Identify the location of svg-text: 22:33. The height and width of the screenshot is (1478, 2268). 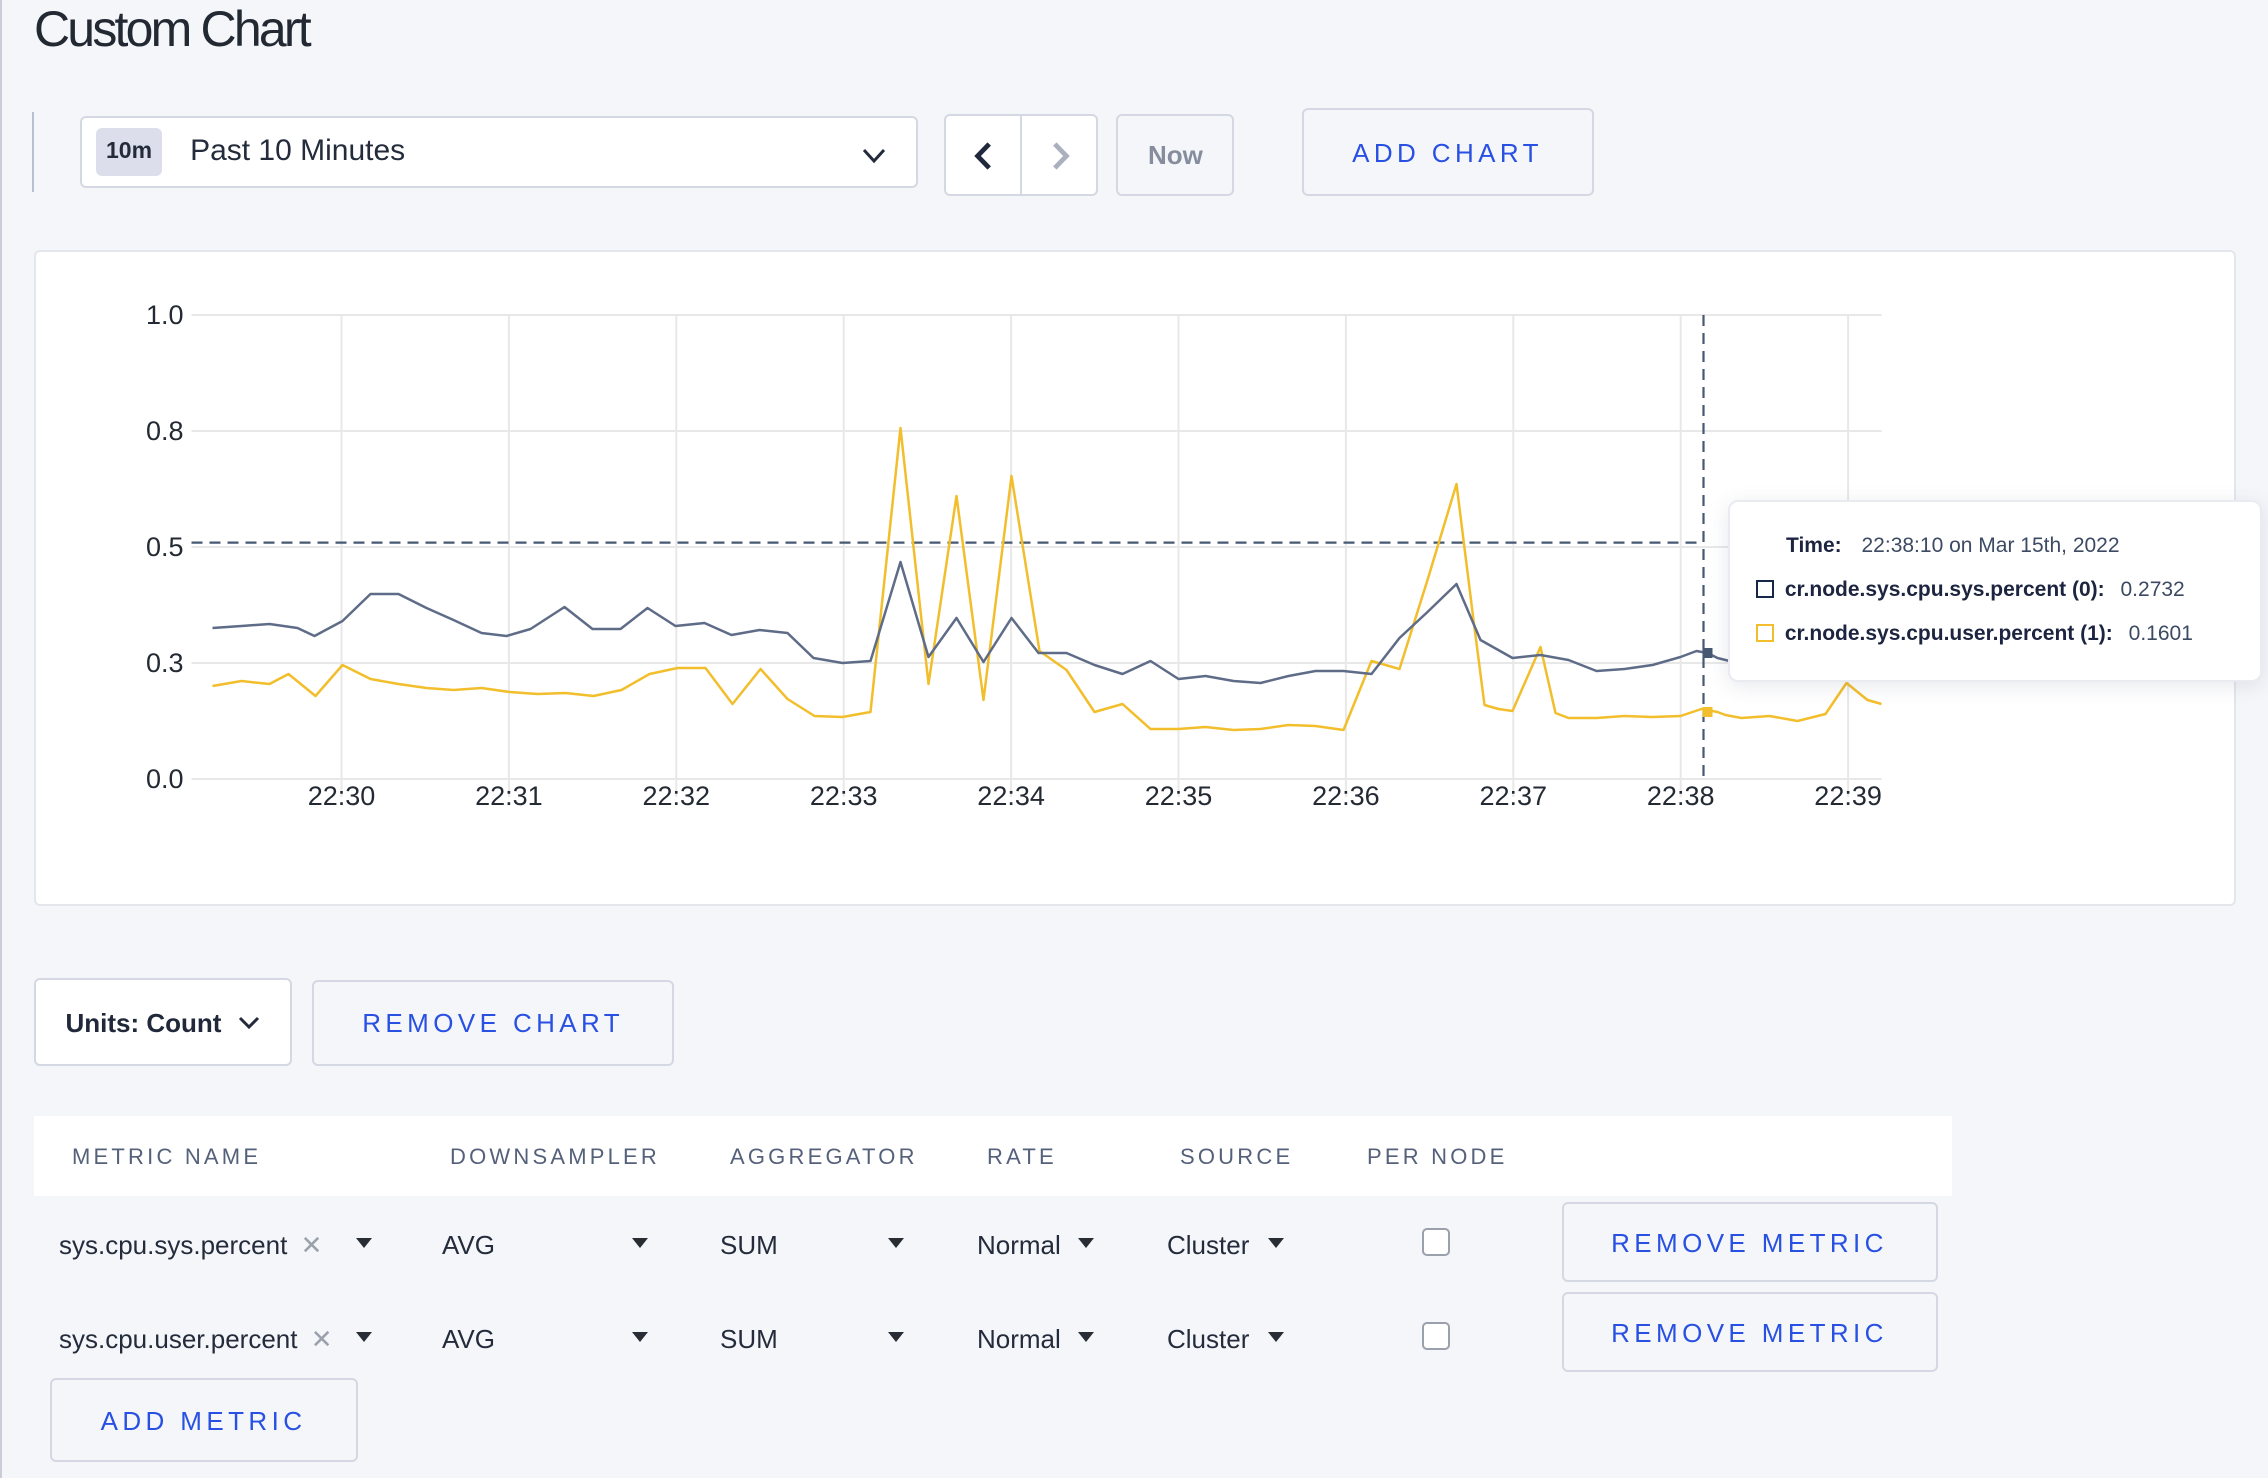
(844, 796).